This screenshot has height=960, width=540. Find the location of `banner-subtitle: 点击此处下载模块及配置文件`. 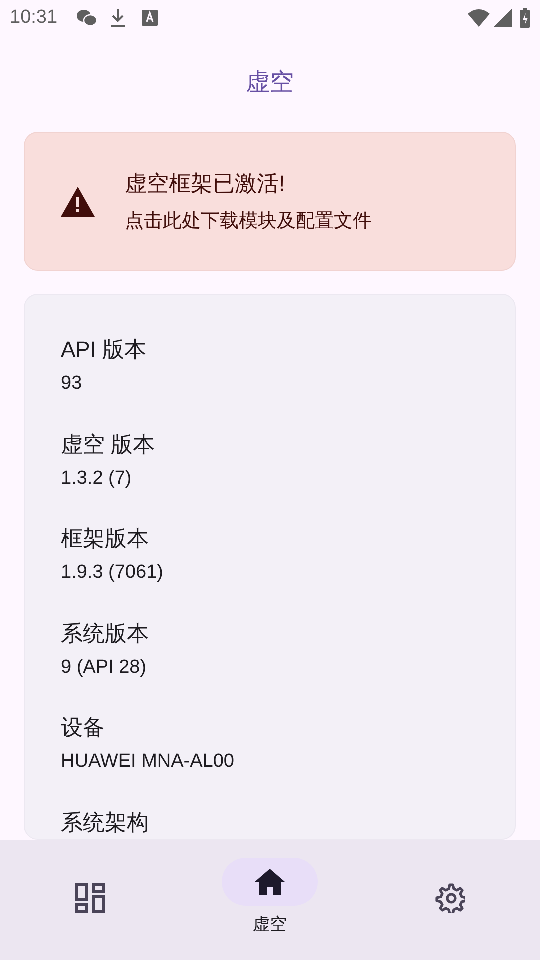

banner-subtitle: 点击此处下载模块及配置文件 is located at coordinates (248, 222).